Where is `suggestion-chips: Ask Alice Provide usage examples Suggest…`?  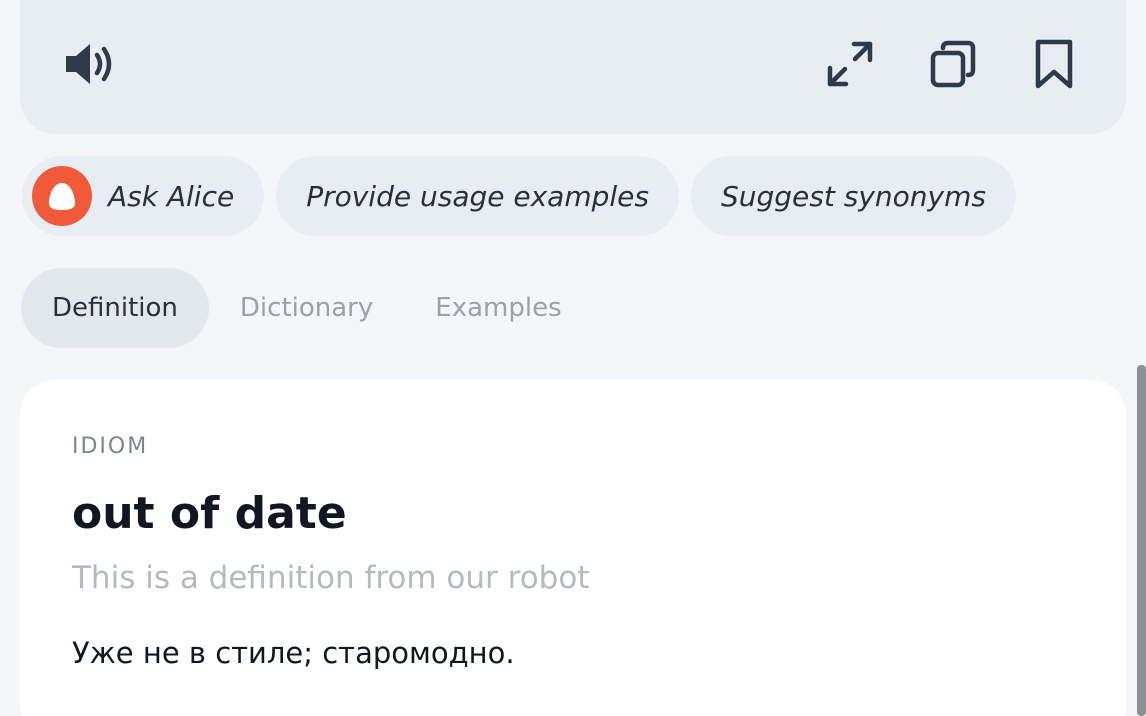 suggestion-chips: Ask Alice Provide usage examples Suggest… is located at coordinates (519, 196).